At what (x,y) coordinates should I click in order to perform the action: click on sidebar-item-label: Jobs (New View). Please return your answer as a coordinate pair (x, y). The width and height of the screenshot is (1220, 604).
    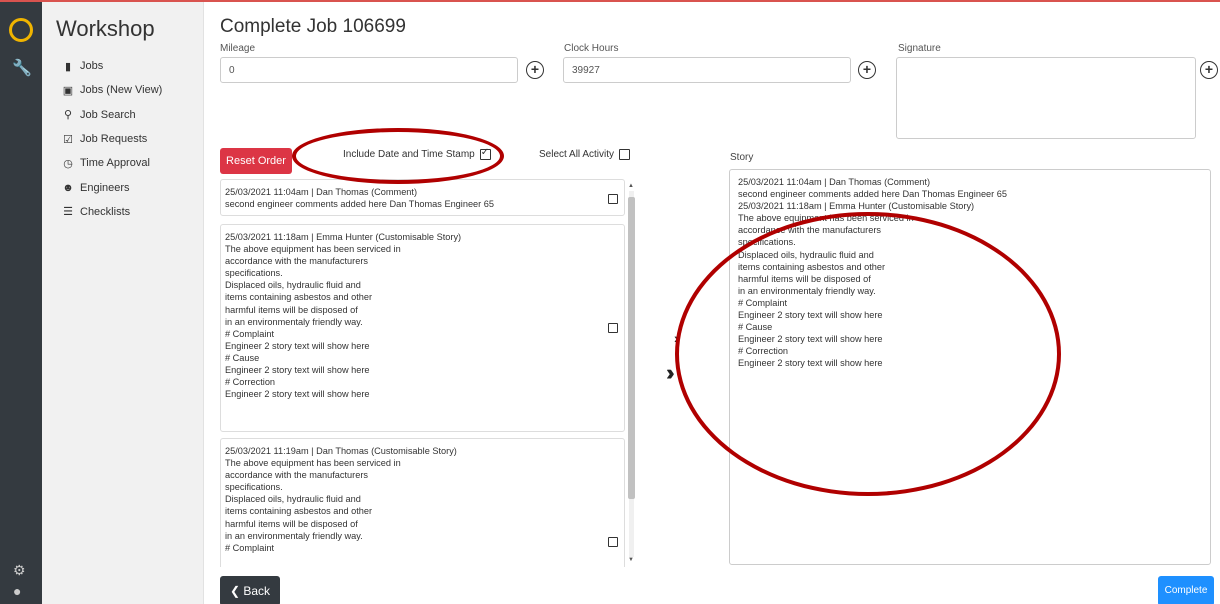
    Looking at the image, I should click on (121, 90).